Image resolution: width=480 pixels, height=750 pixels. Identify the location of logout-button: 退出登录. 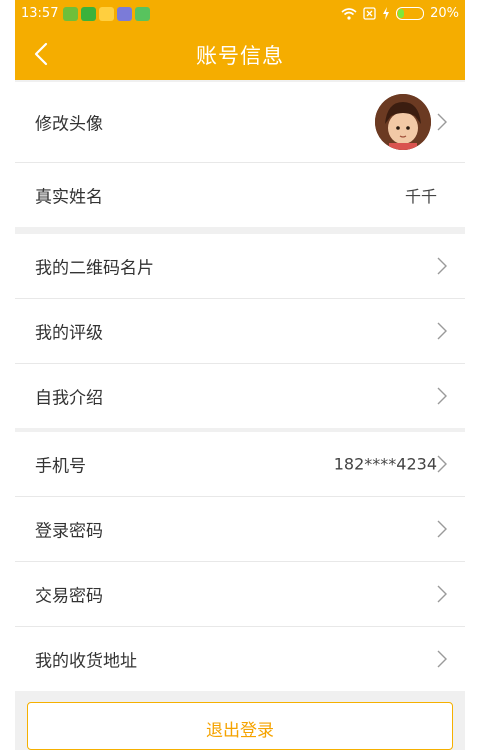
(240, 726).